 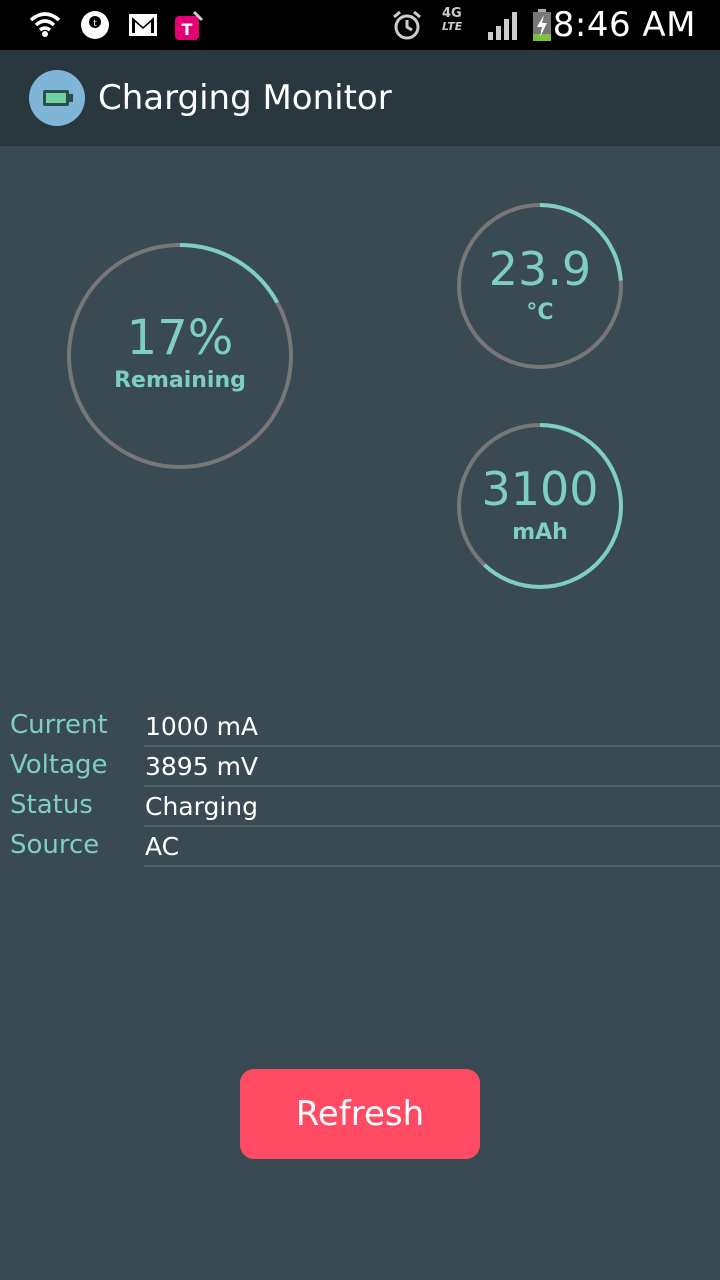 What do you see at coordinates (360, 808) in the screenshot?
I see `info-row-status: Status Charging` at bounding box center [360, 808].